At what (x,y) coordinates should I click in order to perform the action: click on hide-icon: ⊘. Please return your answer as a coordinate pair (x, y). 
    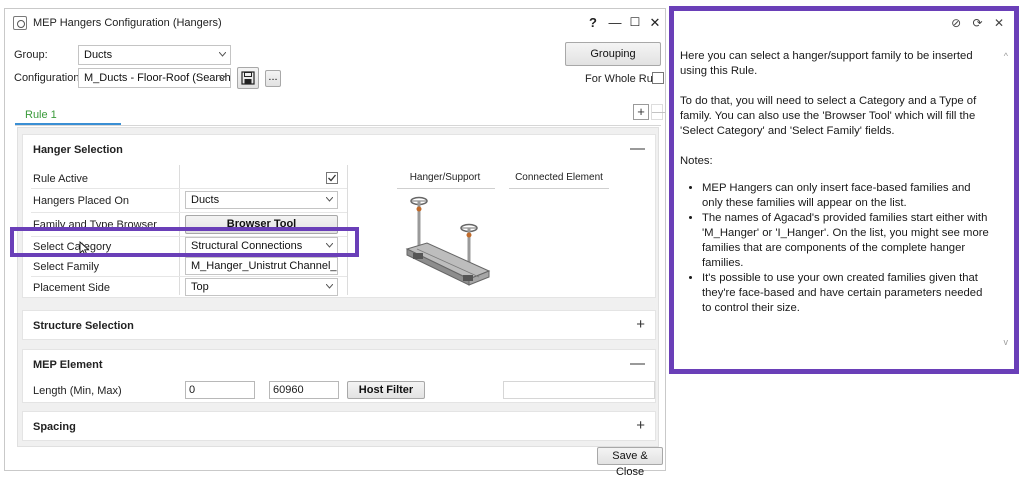
    Looking at the image, I should click on (956, 23).